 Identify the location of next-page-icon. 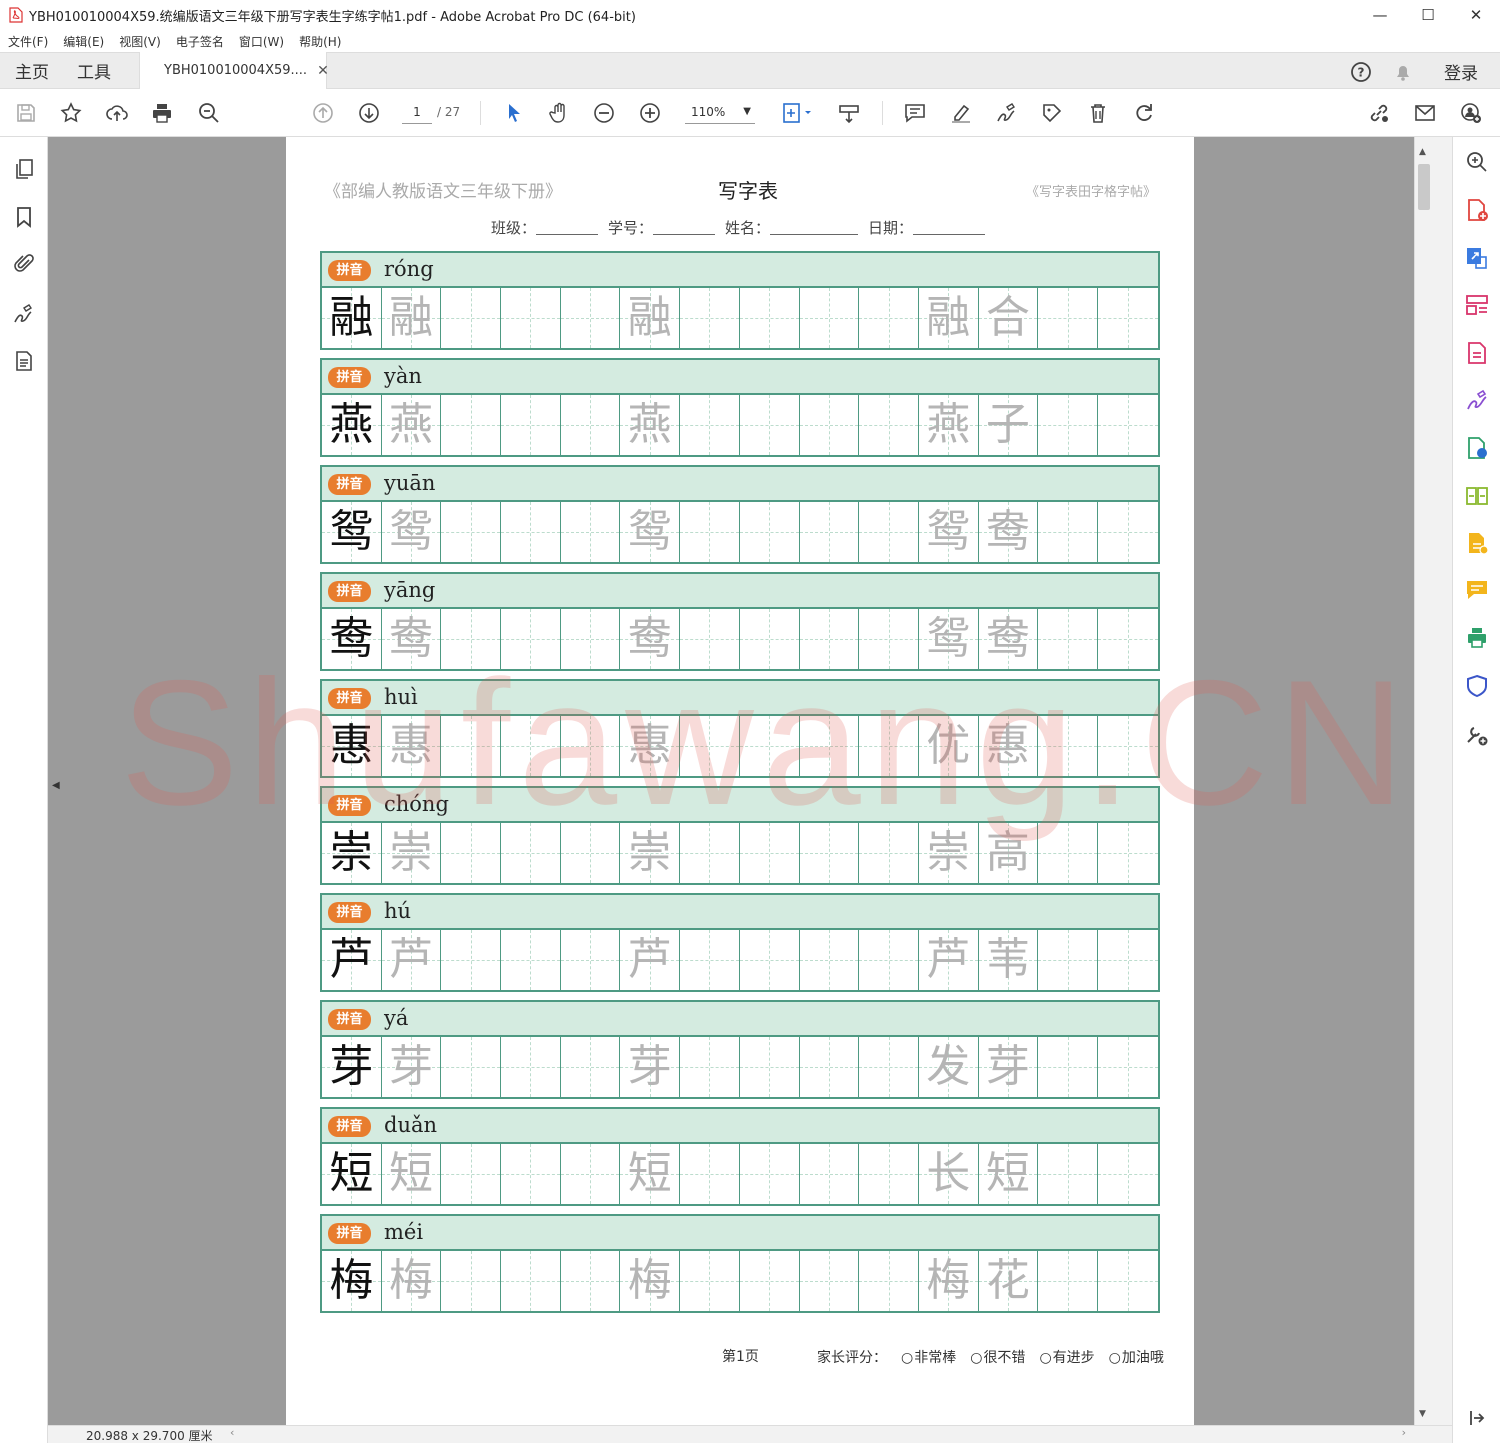
(369, 113).